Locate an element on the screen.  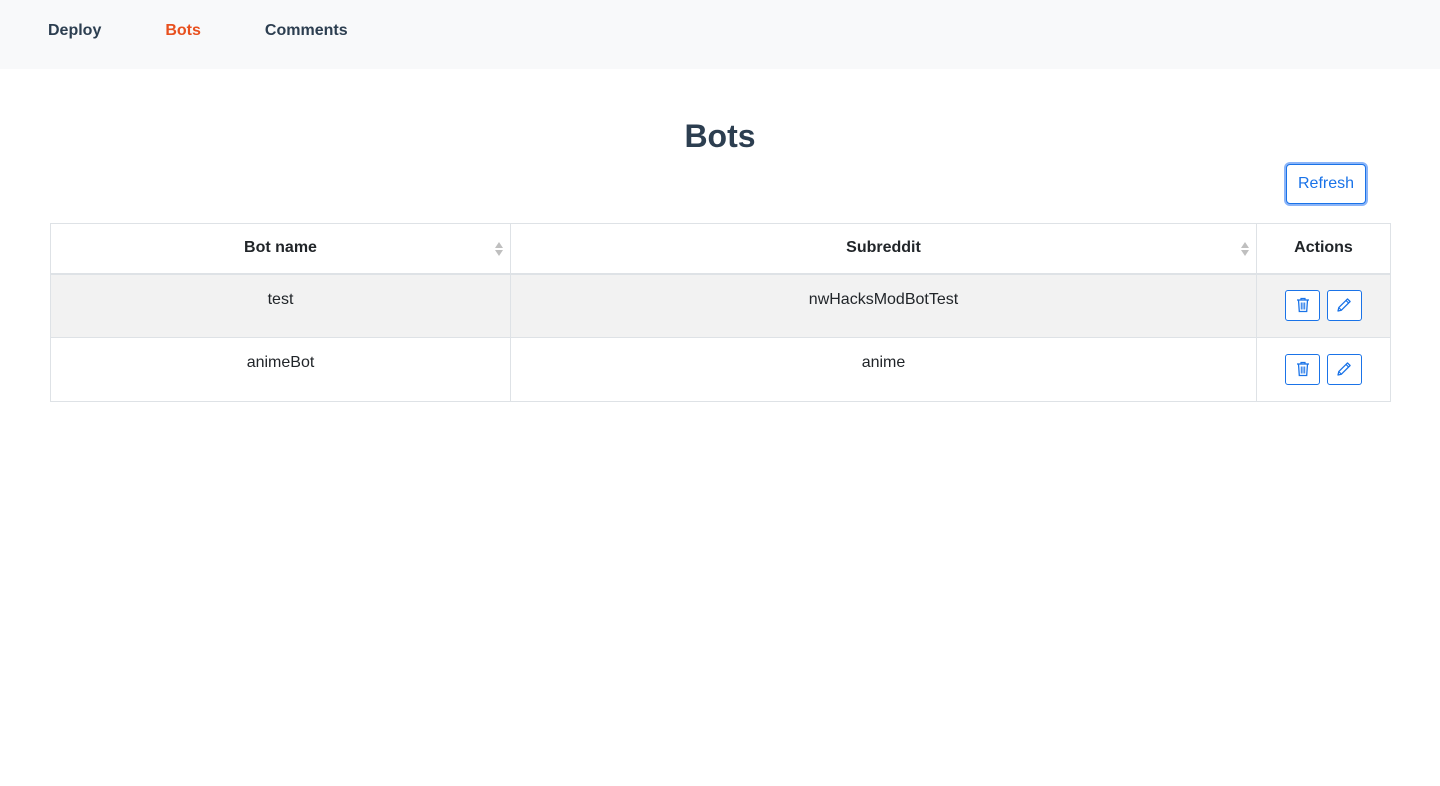
cell-subreddit: anime is located at coordinates (883, 369).